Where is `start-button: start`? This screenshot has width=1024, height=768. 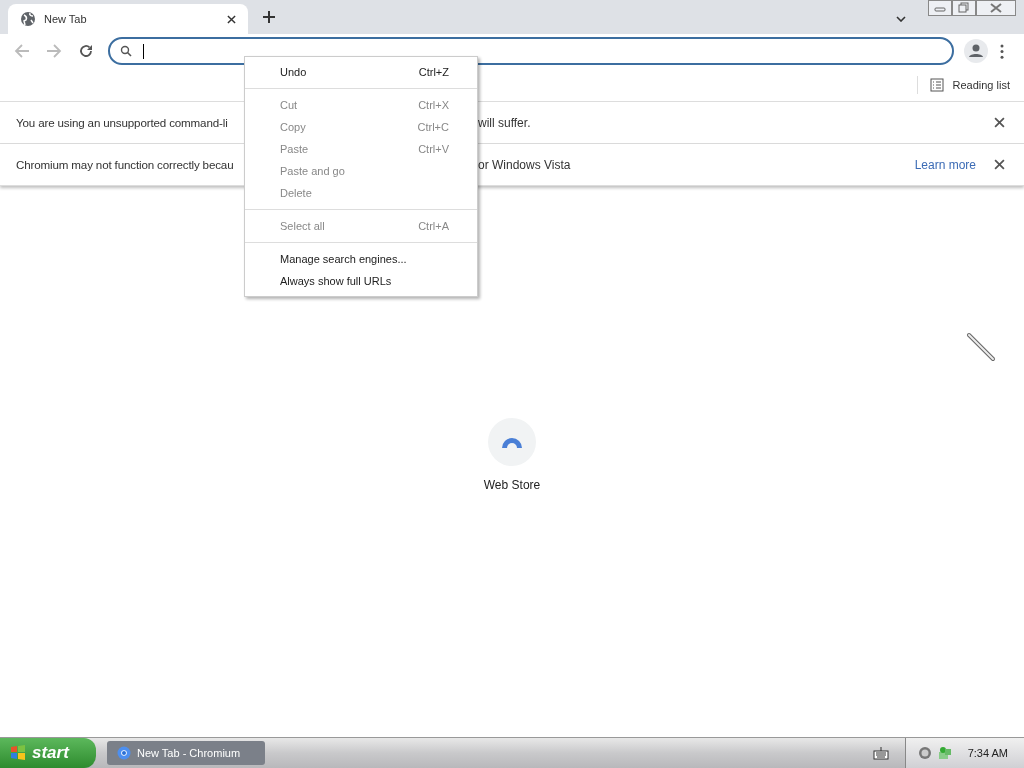
start-button: start is located at coordinates (48, 753).